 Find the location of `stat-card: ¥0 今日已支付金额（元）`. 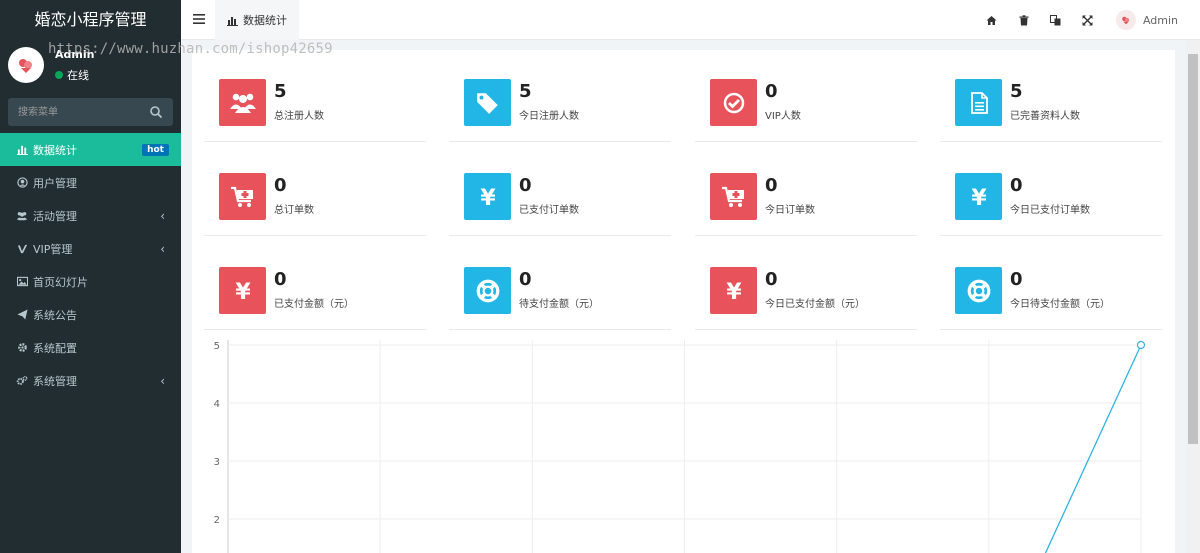

stat-card: ¥0 今日已支付金额（元） is located at coordinates (806, 284).